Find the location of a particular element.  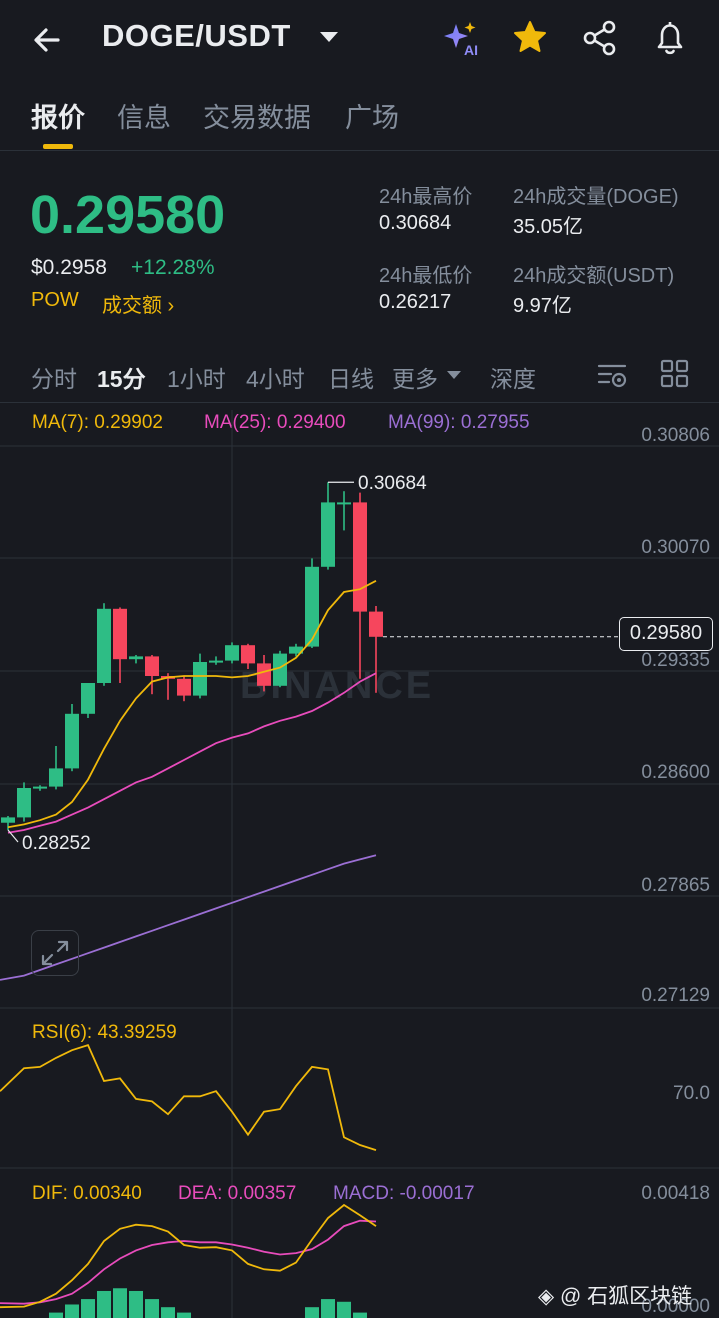

rsi-axis-label: 70.0 is located at coordinates (691, 1093).